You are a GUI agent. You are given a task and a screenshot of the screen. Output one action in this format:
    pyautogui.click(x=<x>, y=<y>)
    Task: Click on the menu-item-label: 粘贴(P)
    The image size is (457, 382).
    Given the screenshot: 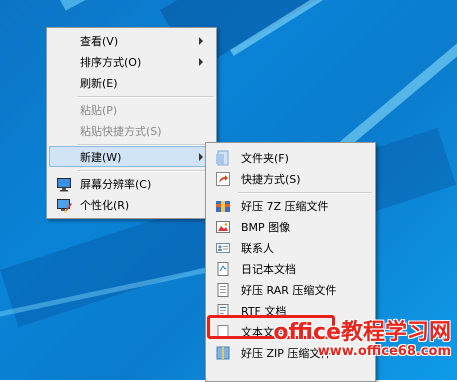 What is the action you would take?
    pyautogui.click(x=99, y=110)
    